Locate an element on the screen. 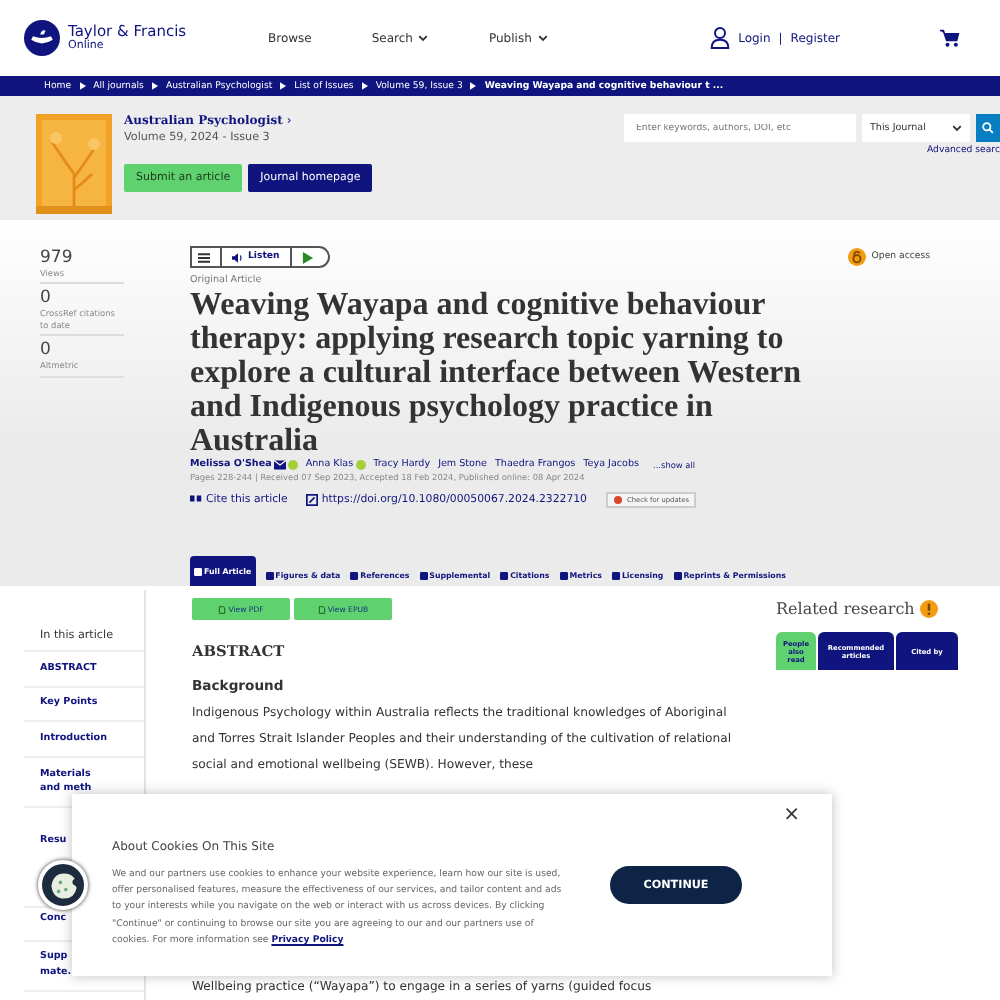 The image size is (1000, 1000). update-icon is located at coordinates (617, 500).